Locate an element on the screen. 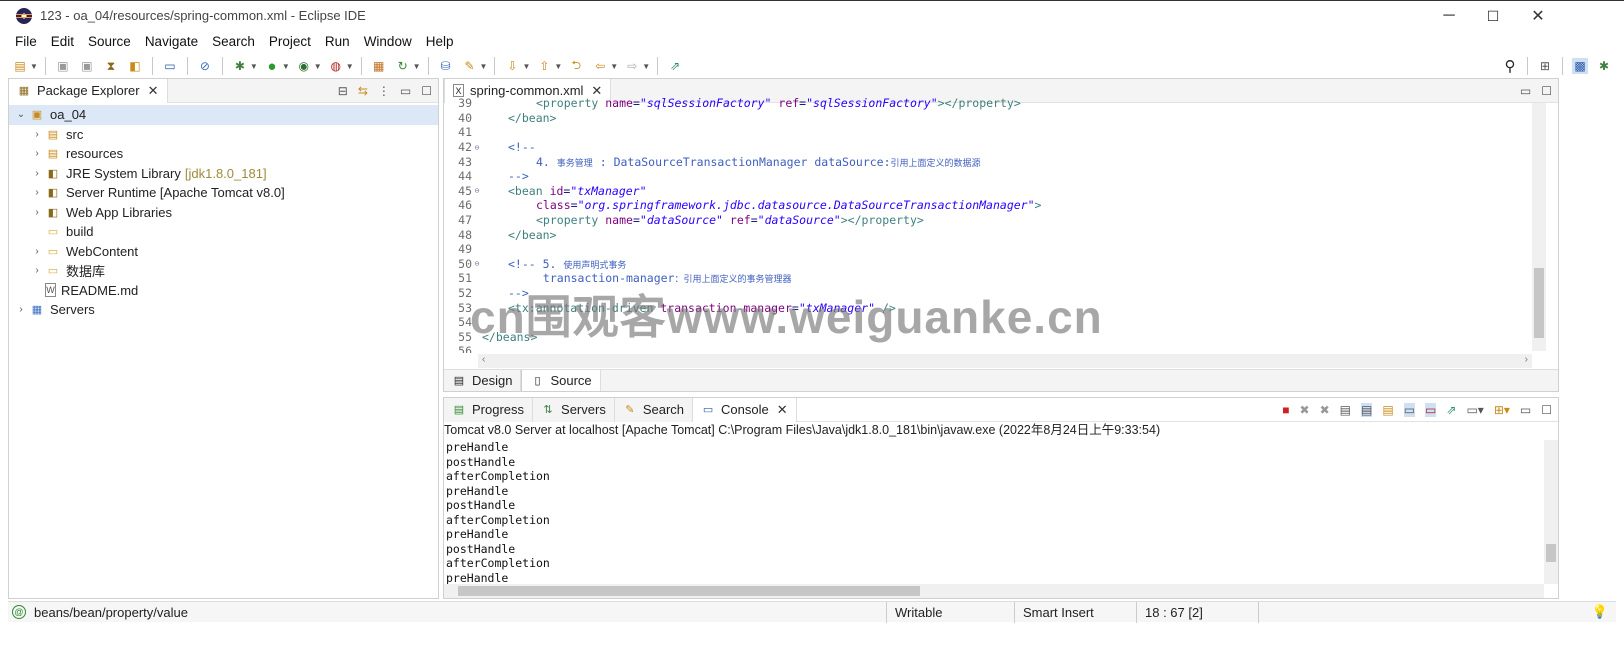 This screenshot has width=1624, height=656. clear-console-icon: ▤ is located at coordinates (1345, 410).